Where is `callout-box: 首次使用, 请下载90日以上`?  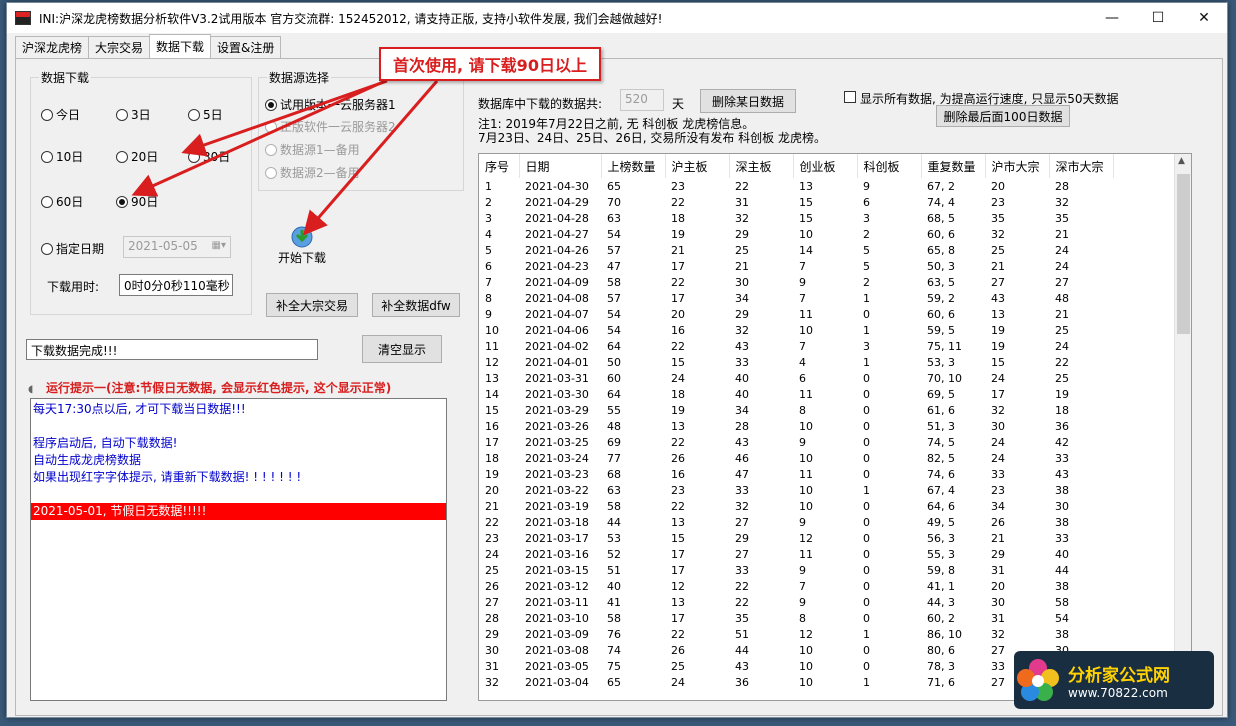
callout-box: 首次使用, 请下载90日以上 is located at coordinates (490, 64).